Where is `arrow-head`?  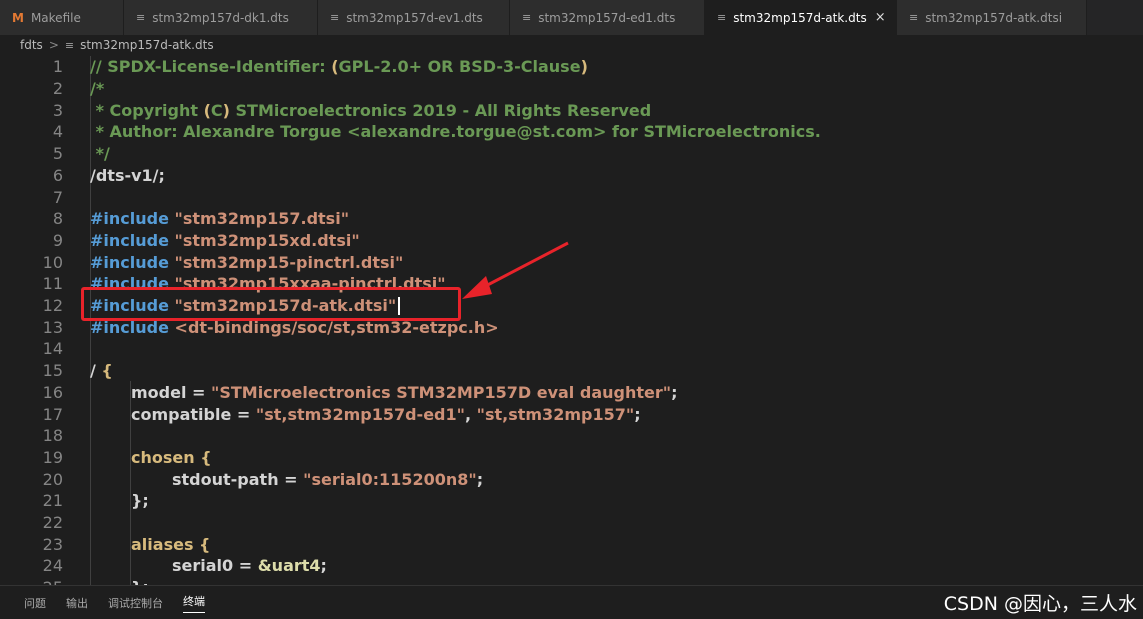
arrow-head is located at coordinates (477, 287).